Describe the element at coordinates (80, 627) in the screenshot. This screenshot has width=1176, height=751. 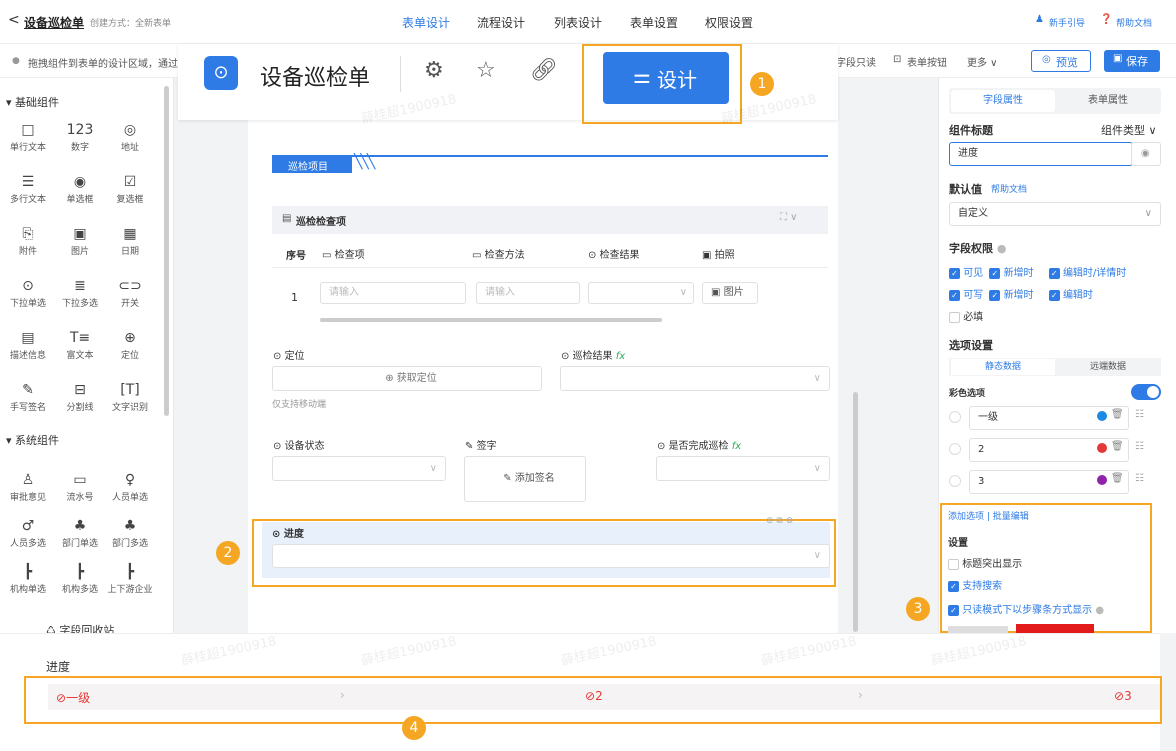
I see `recycle-bin: ♺ 字段回收站` at that location.